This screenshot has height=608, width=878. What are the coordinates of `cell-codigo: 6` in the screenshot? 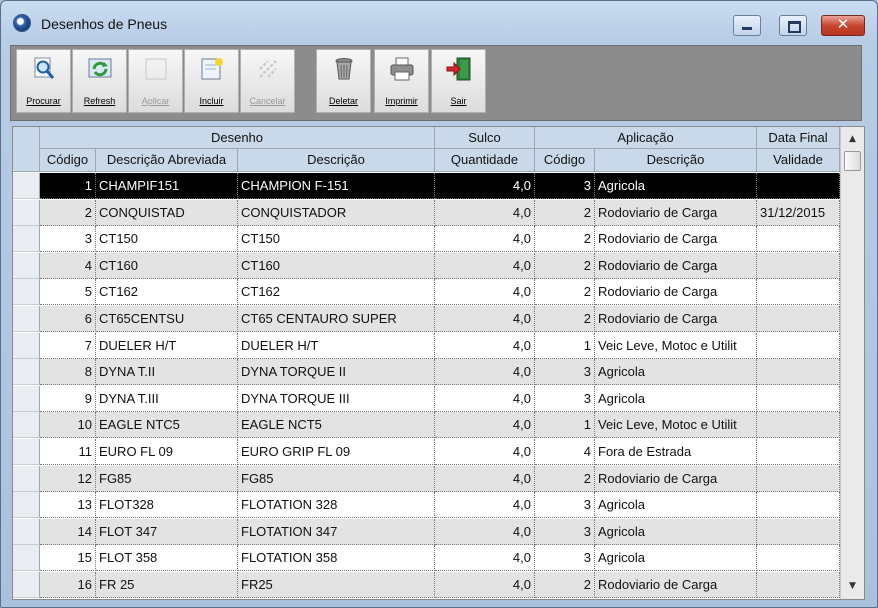 It's located at (68, 319).